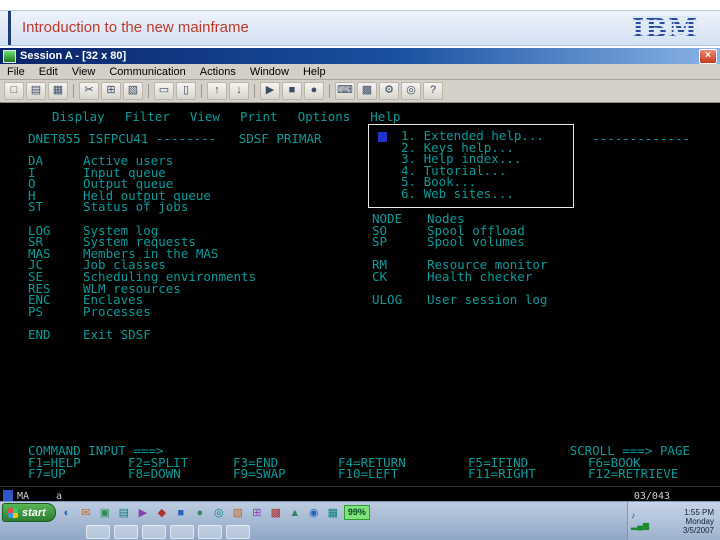 The width and height of the screenshot is (720, 540). What do you see at coordinates (640, 526) in the screenshot?
I see `signal-icon: ▂▄▆` at bounding box center [640, 526].